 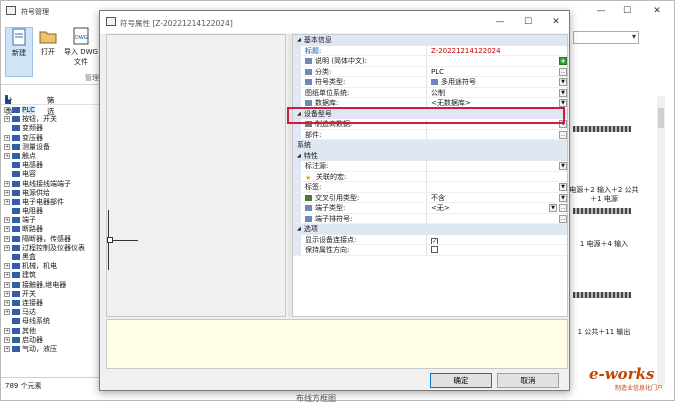 What do you see at coordinates (430, 166) in the screenshot?
I see `property-row-standard: 标注源: ▼` at bounding box center [430, 166].